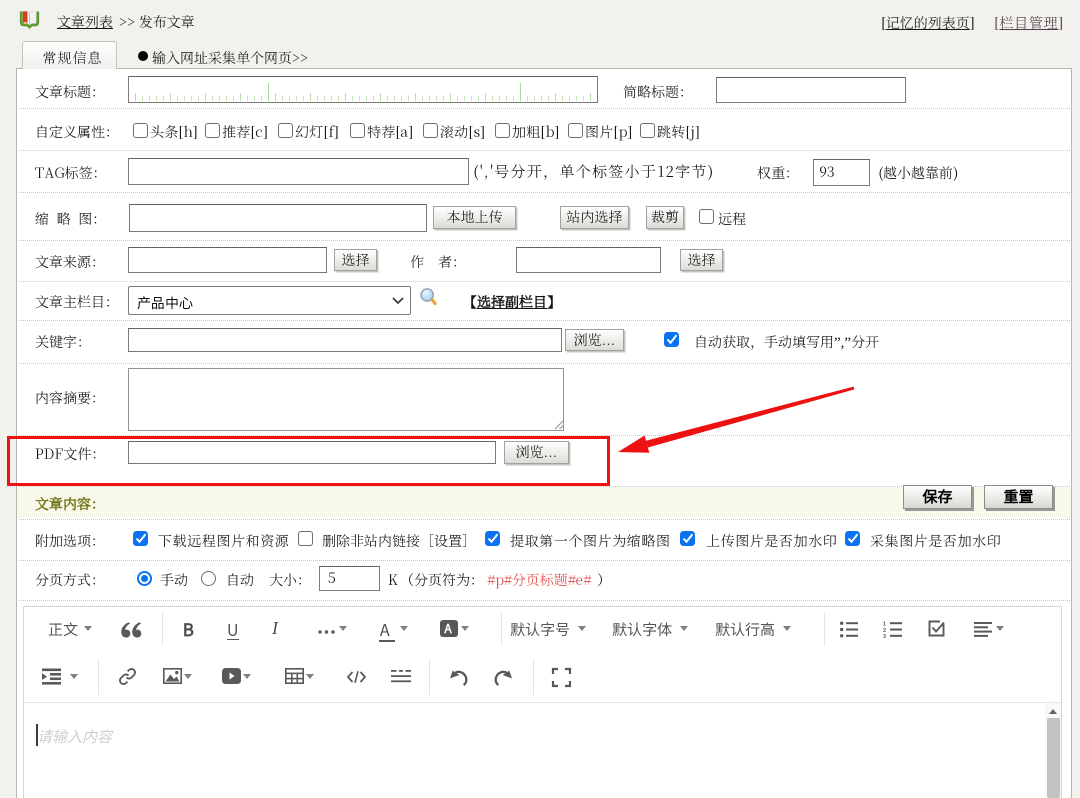 This screenshot has width=1080, height=798. What do you see at coordinates (884, 625) in the screenshot?
I see `svg-text: 1` at bounding box center [884, 625].